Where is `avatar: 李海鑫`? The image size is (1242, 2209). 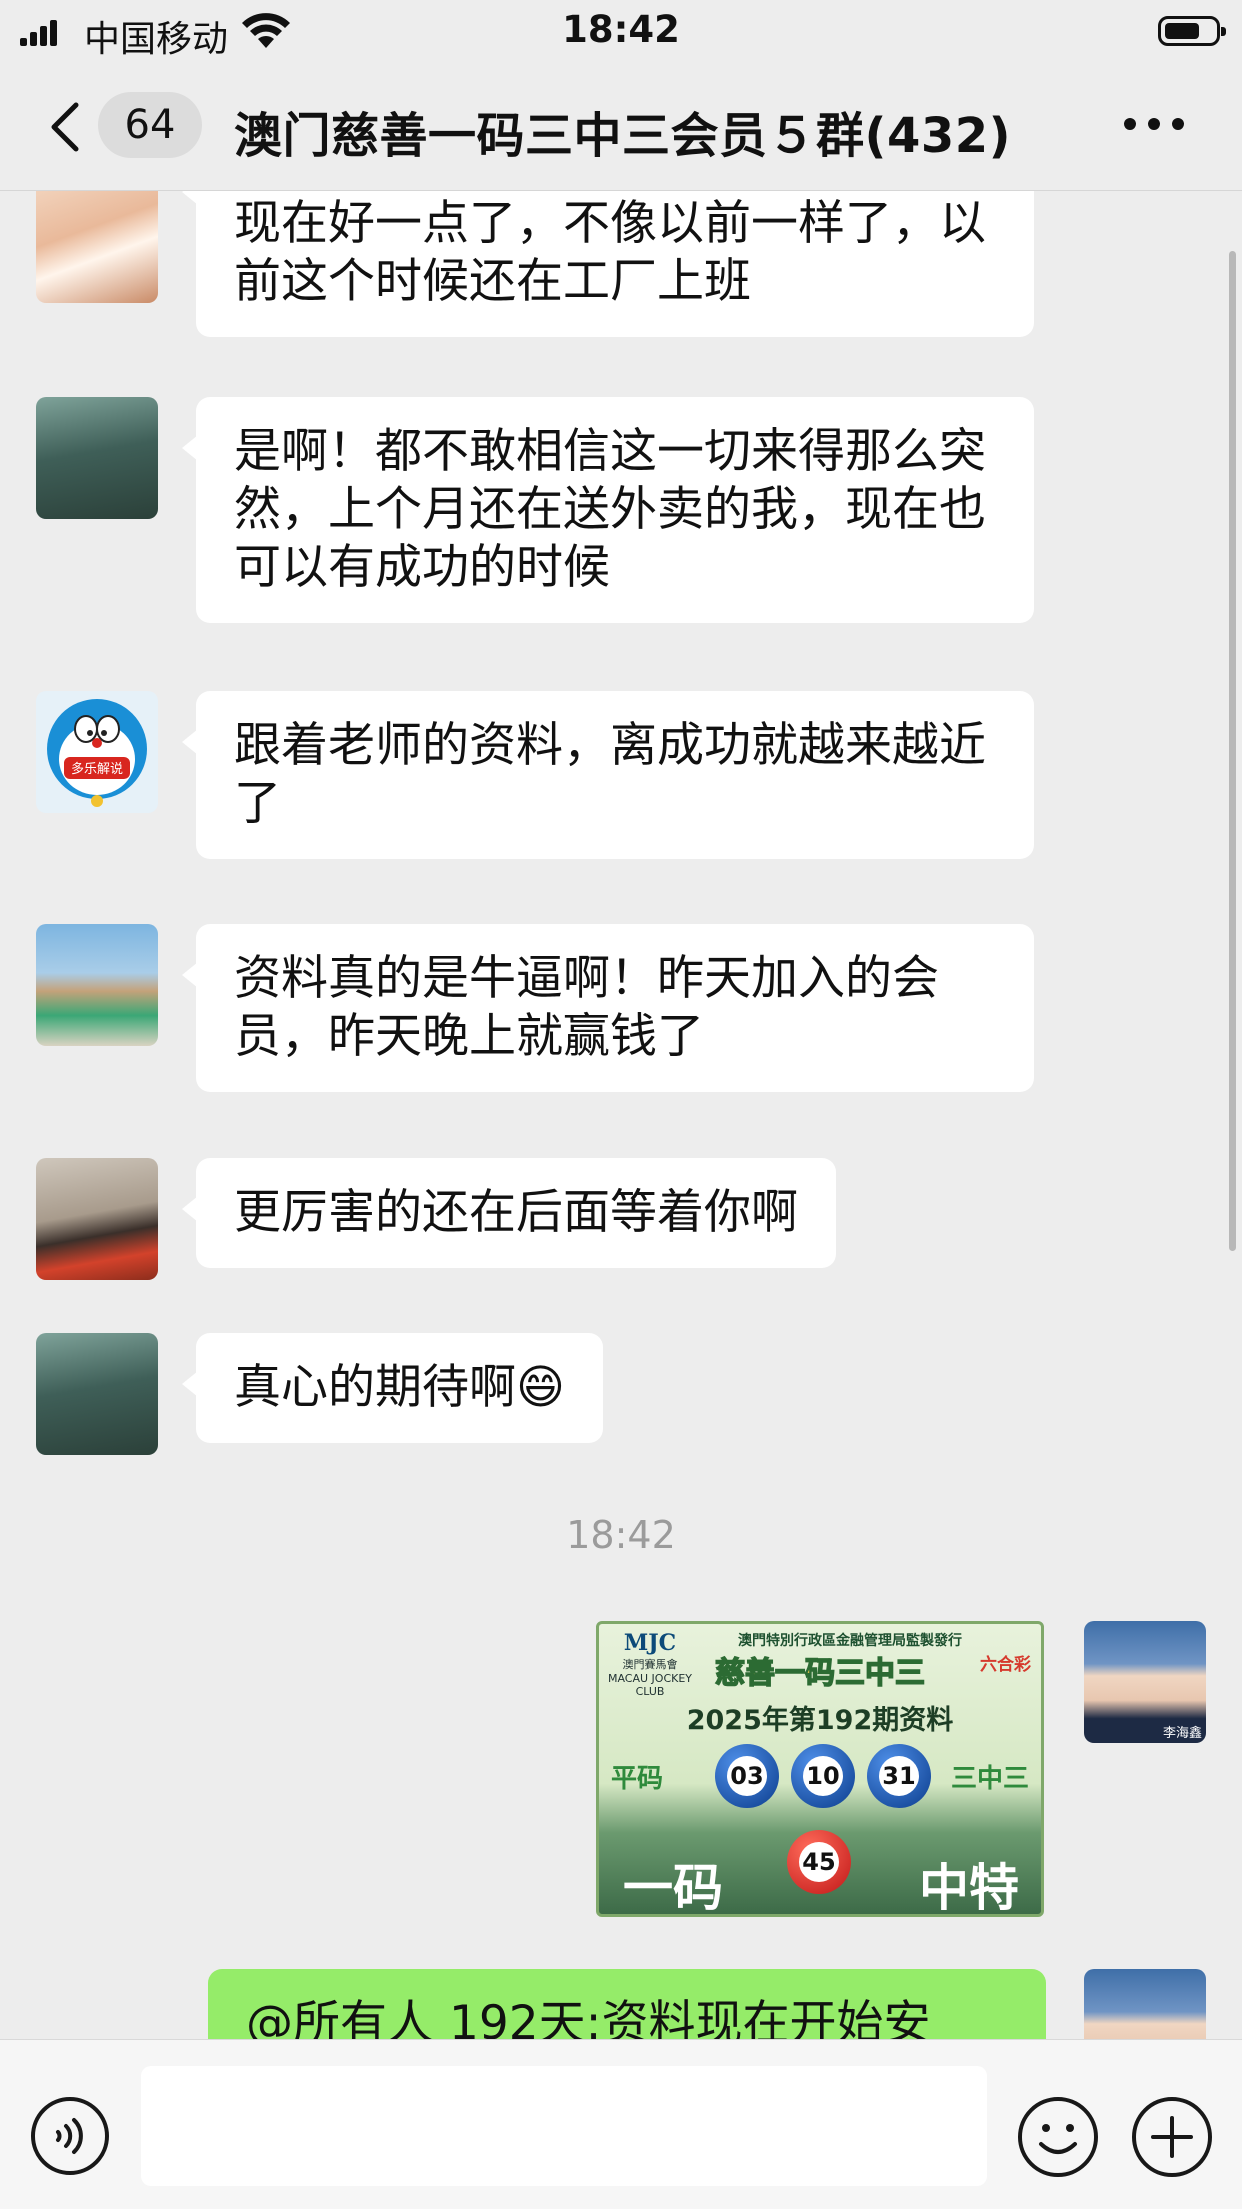
avatar: 李海鑫 is located at coordinates (1145, 1682).